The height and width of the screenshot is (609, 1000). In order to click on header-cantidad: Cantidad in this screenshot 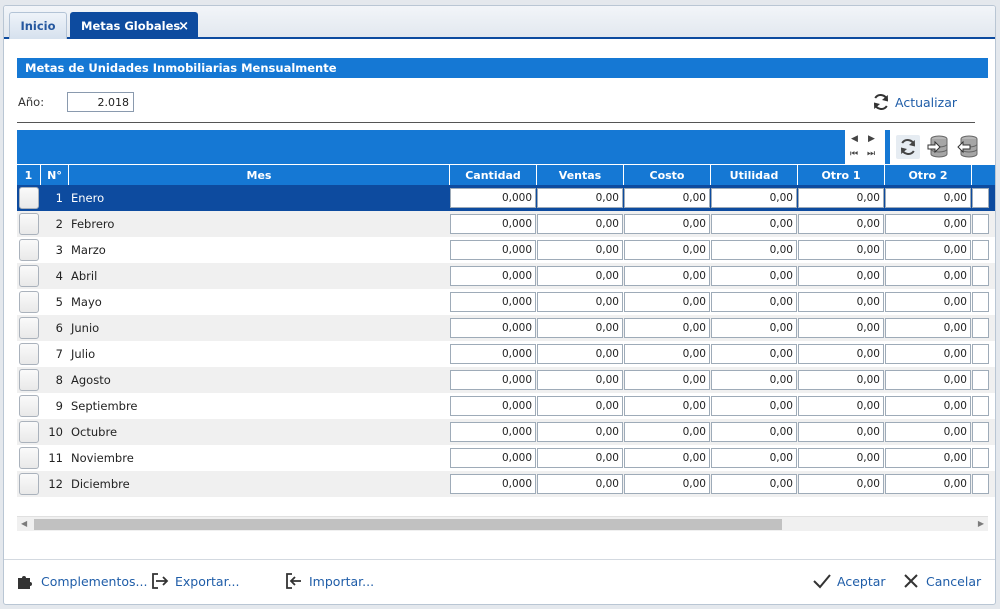, I will do `click(493, 175)`.